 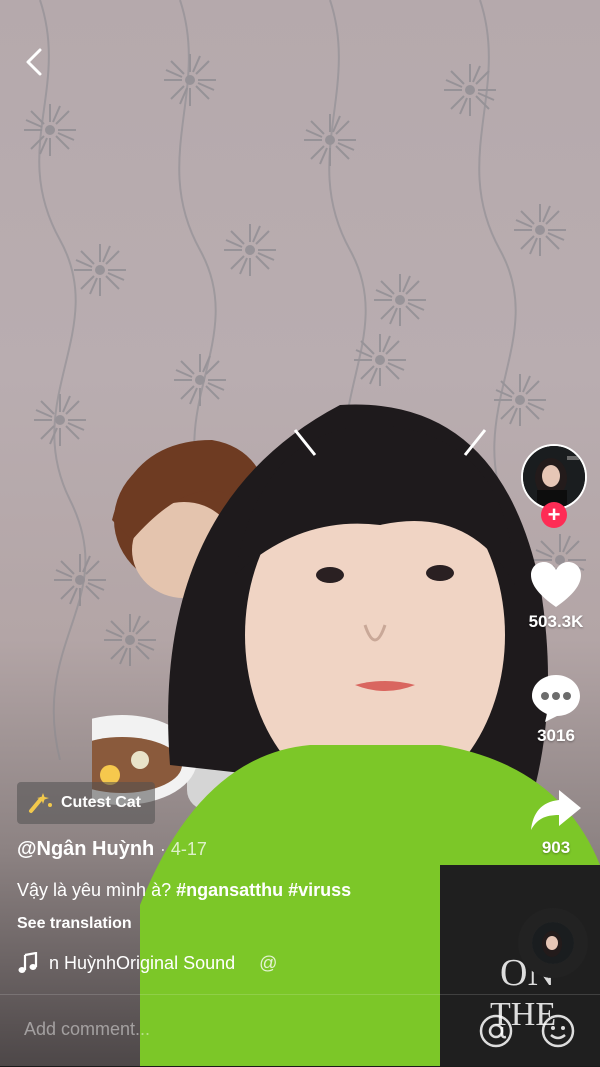 I want to click on music-info: n HuỳnhOriginal Sound @, so click(x=177, y=963).